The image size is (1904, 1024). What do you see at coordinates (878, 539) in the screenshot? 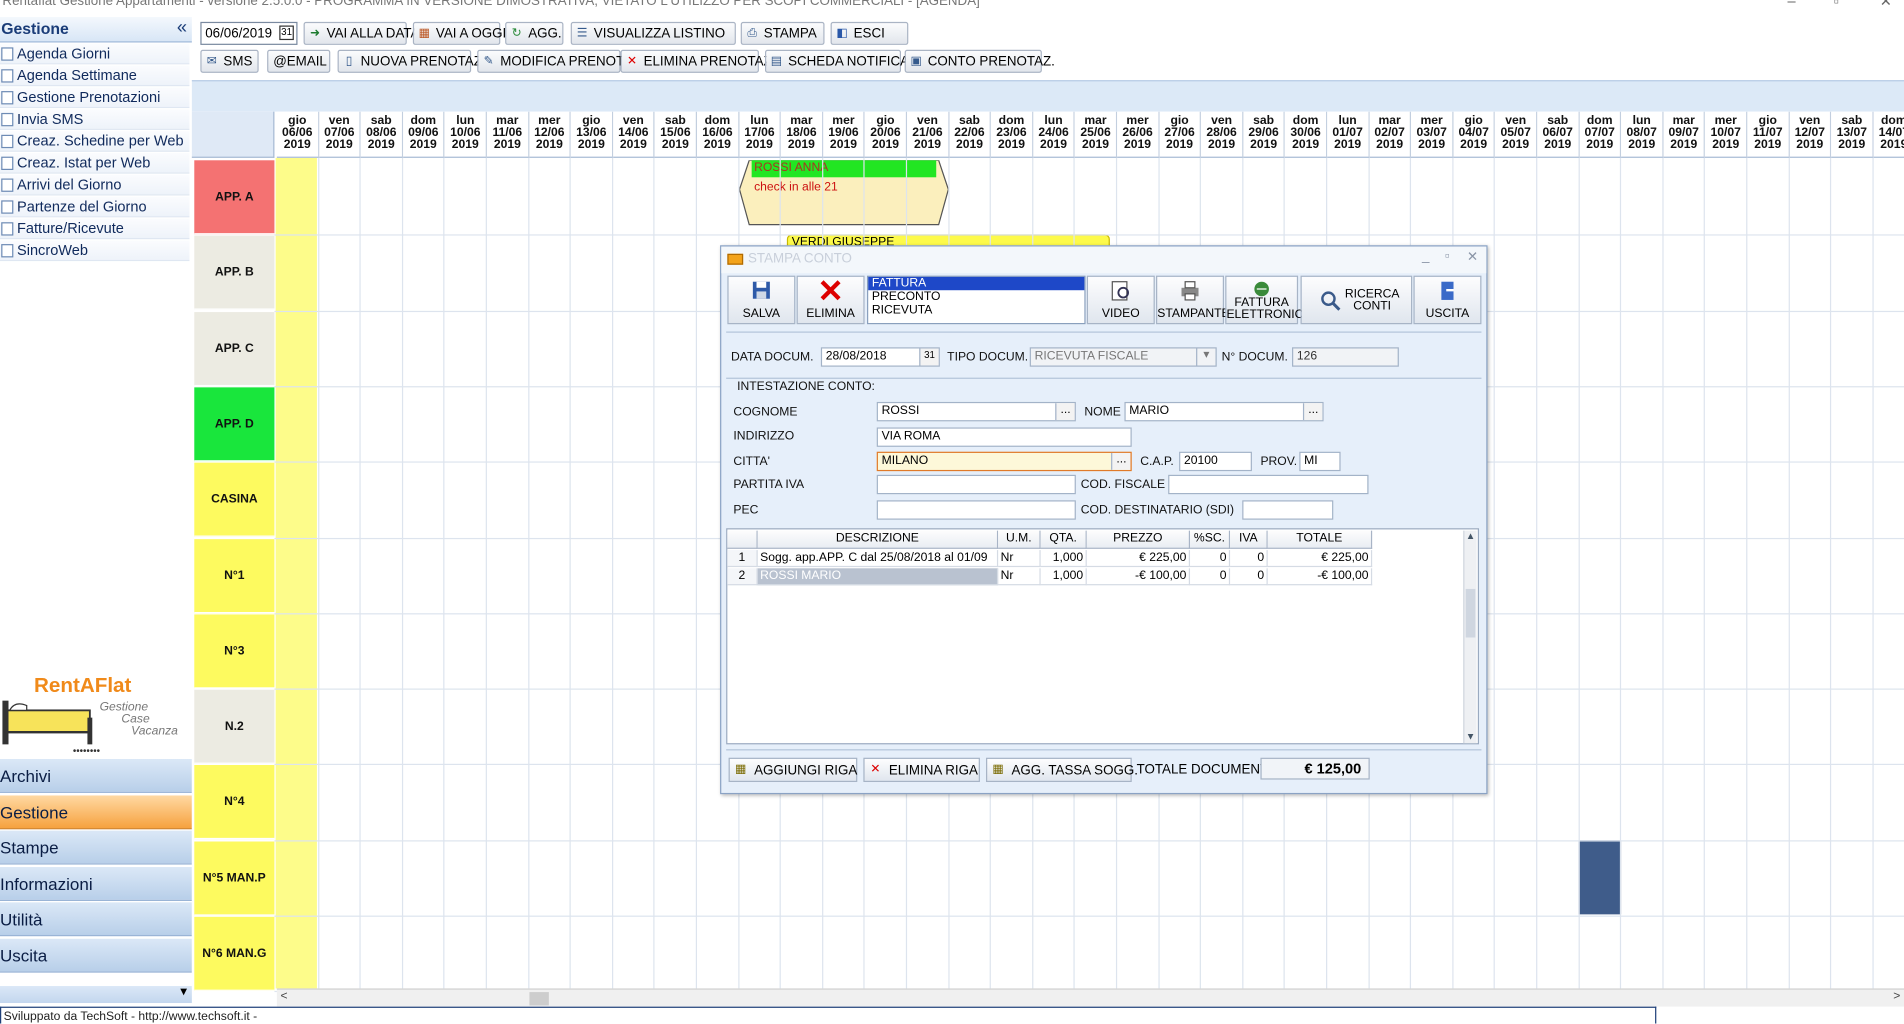
I see `table-header-descrizione: DESCRIZIONE` at bounding box center [878, 539].